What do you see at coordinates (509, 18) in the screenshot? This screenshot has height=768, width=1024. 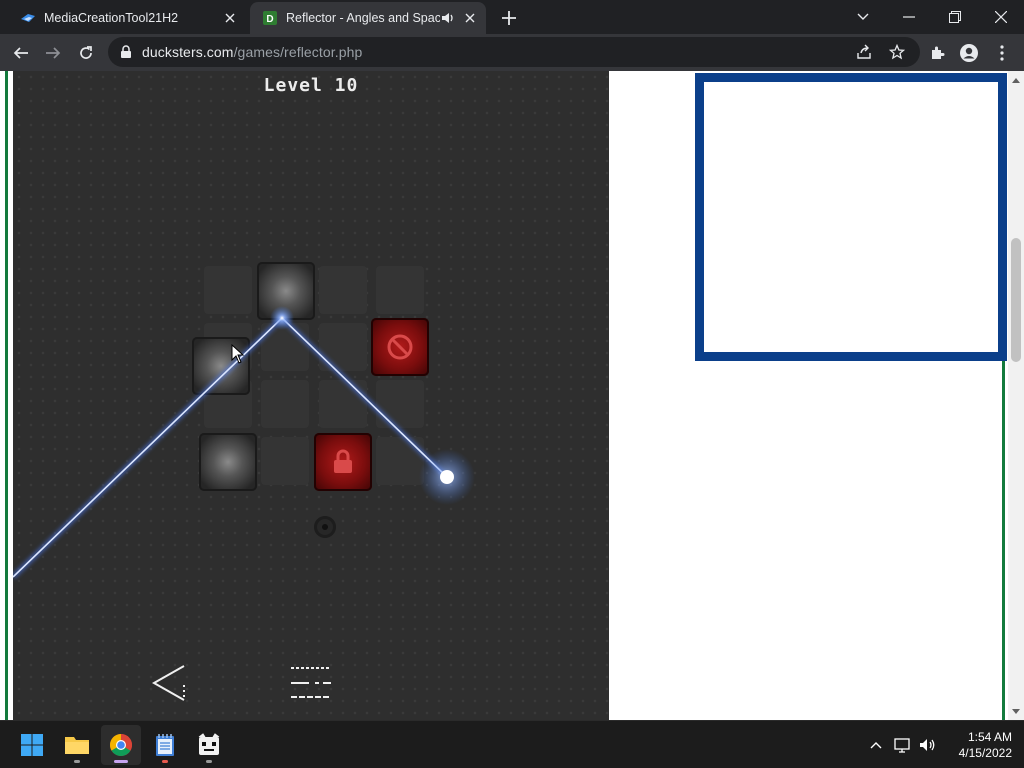 I see `new-tab-icon` at bounding box center [509, 18].